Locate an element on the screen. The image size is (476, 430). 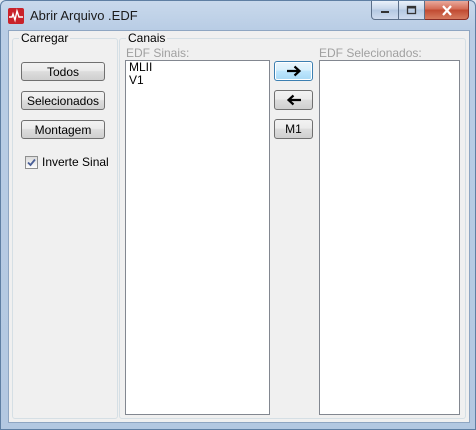
checkmark-icon is located at coordinates (31, 162).